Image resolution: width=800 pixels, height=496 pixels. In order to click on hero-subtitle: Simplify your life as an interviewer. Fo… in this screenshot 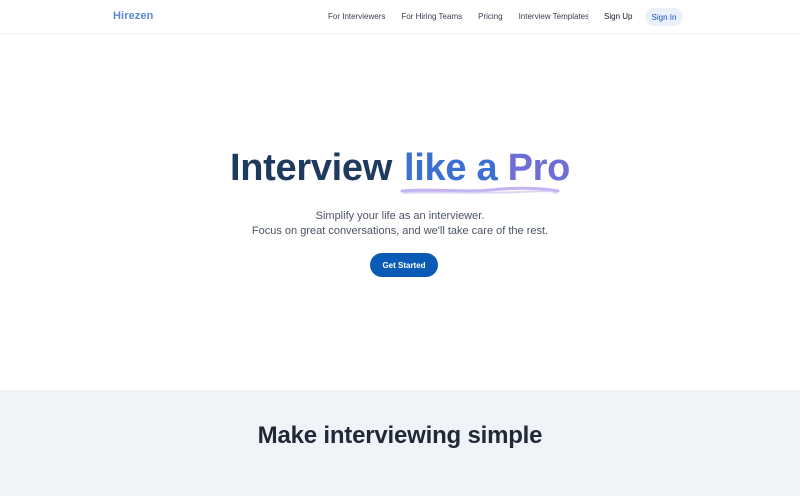, I will do `click(400, 224)`.